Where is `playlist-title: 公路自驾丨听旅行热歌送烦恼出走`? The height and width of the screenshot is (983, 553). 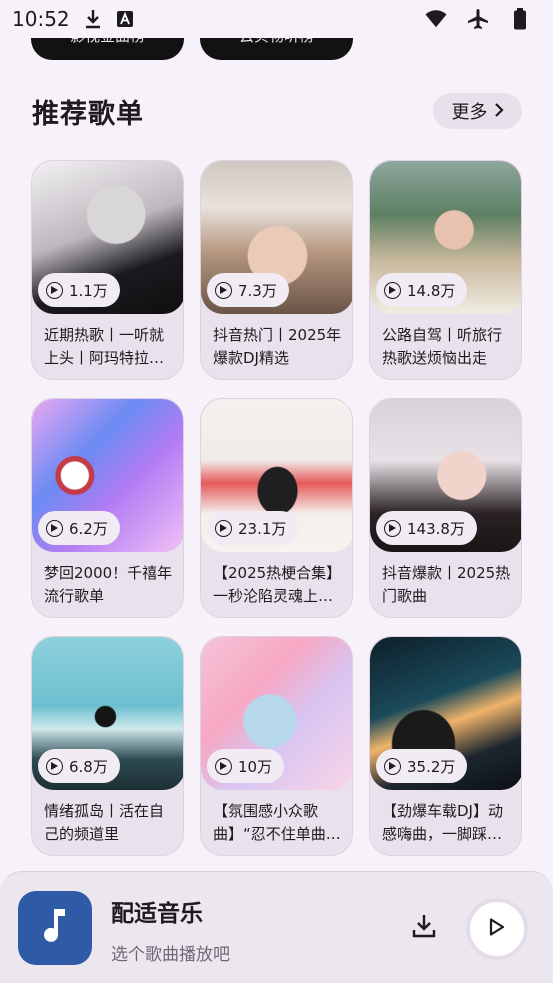
playlist-title: 公路自驾丨听旅行热歌送烦恼出走 is located at coordinates (442, 346).